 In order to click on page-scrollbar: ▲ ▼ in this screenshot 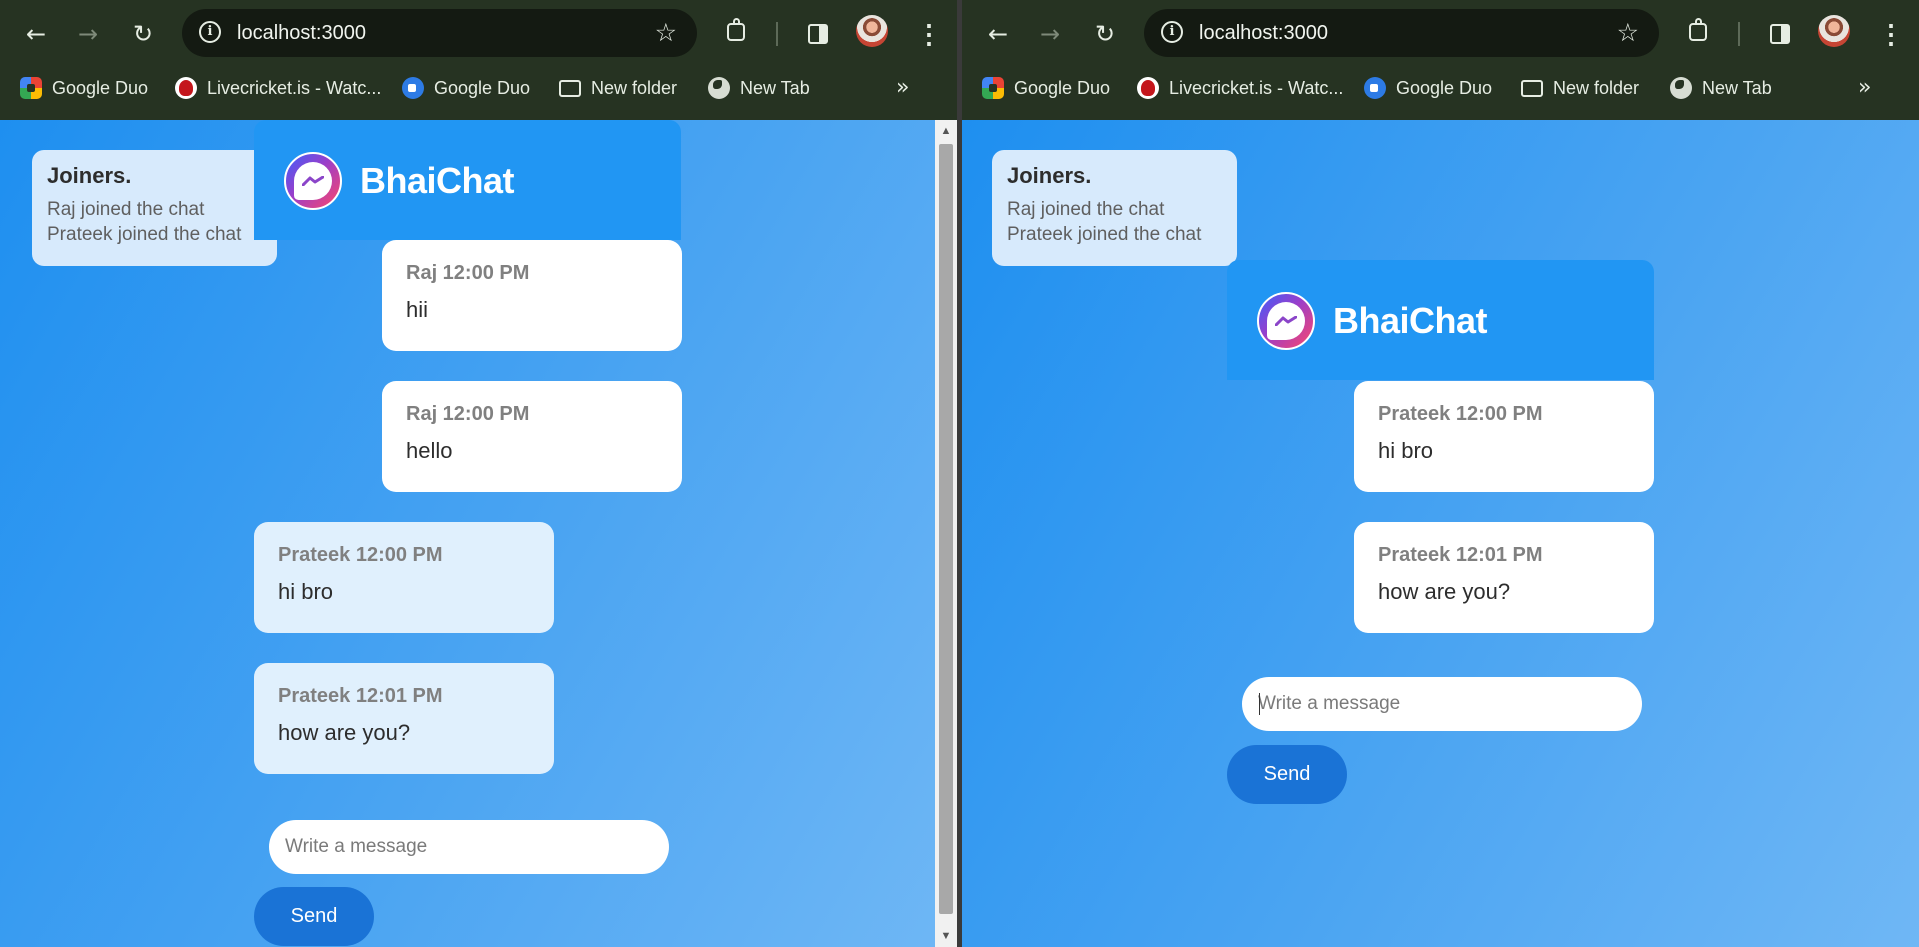, I will do `click(946, 533)`.